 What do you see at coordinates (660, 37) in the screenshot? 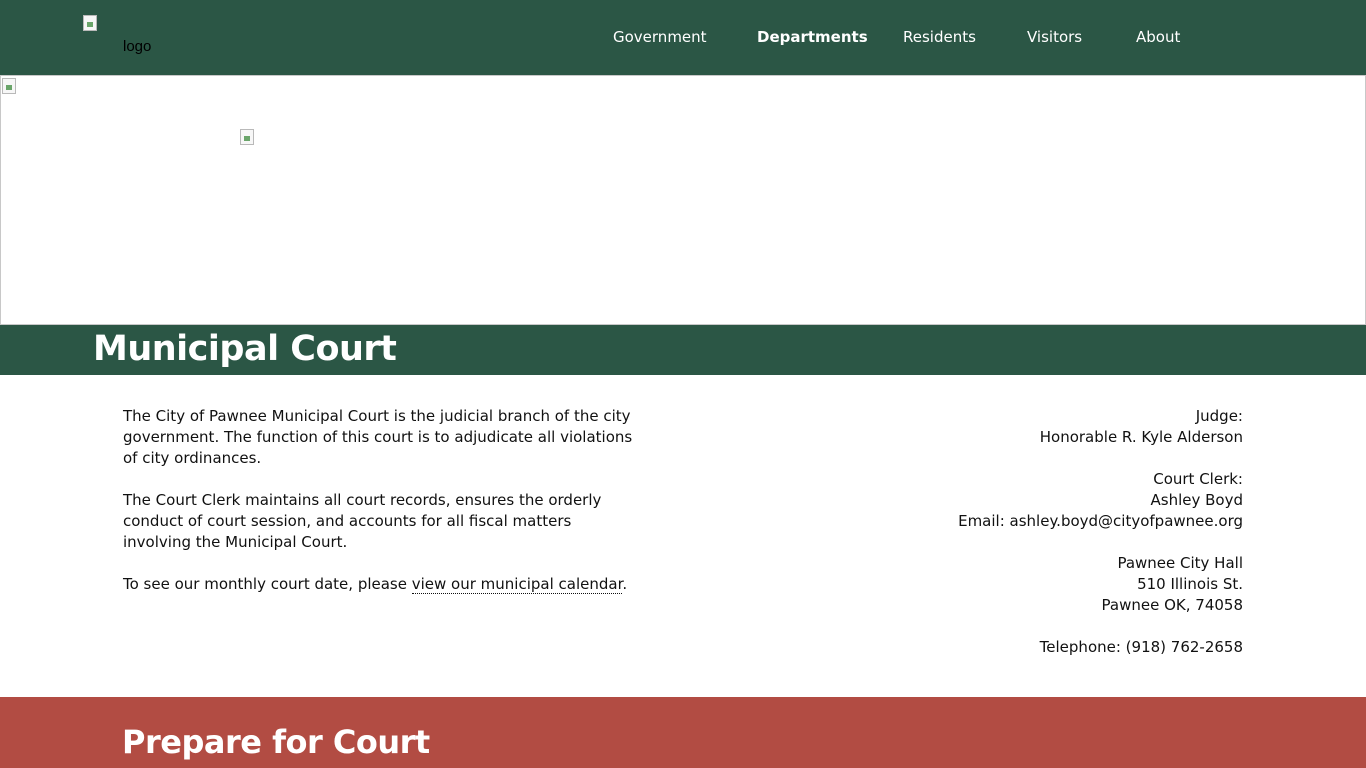
I see `nav-item-government: Government` at bounding box center [660, 37].